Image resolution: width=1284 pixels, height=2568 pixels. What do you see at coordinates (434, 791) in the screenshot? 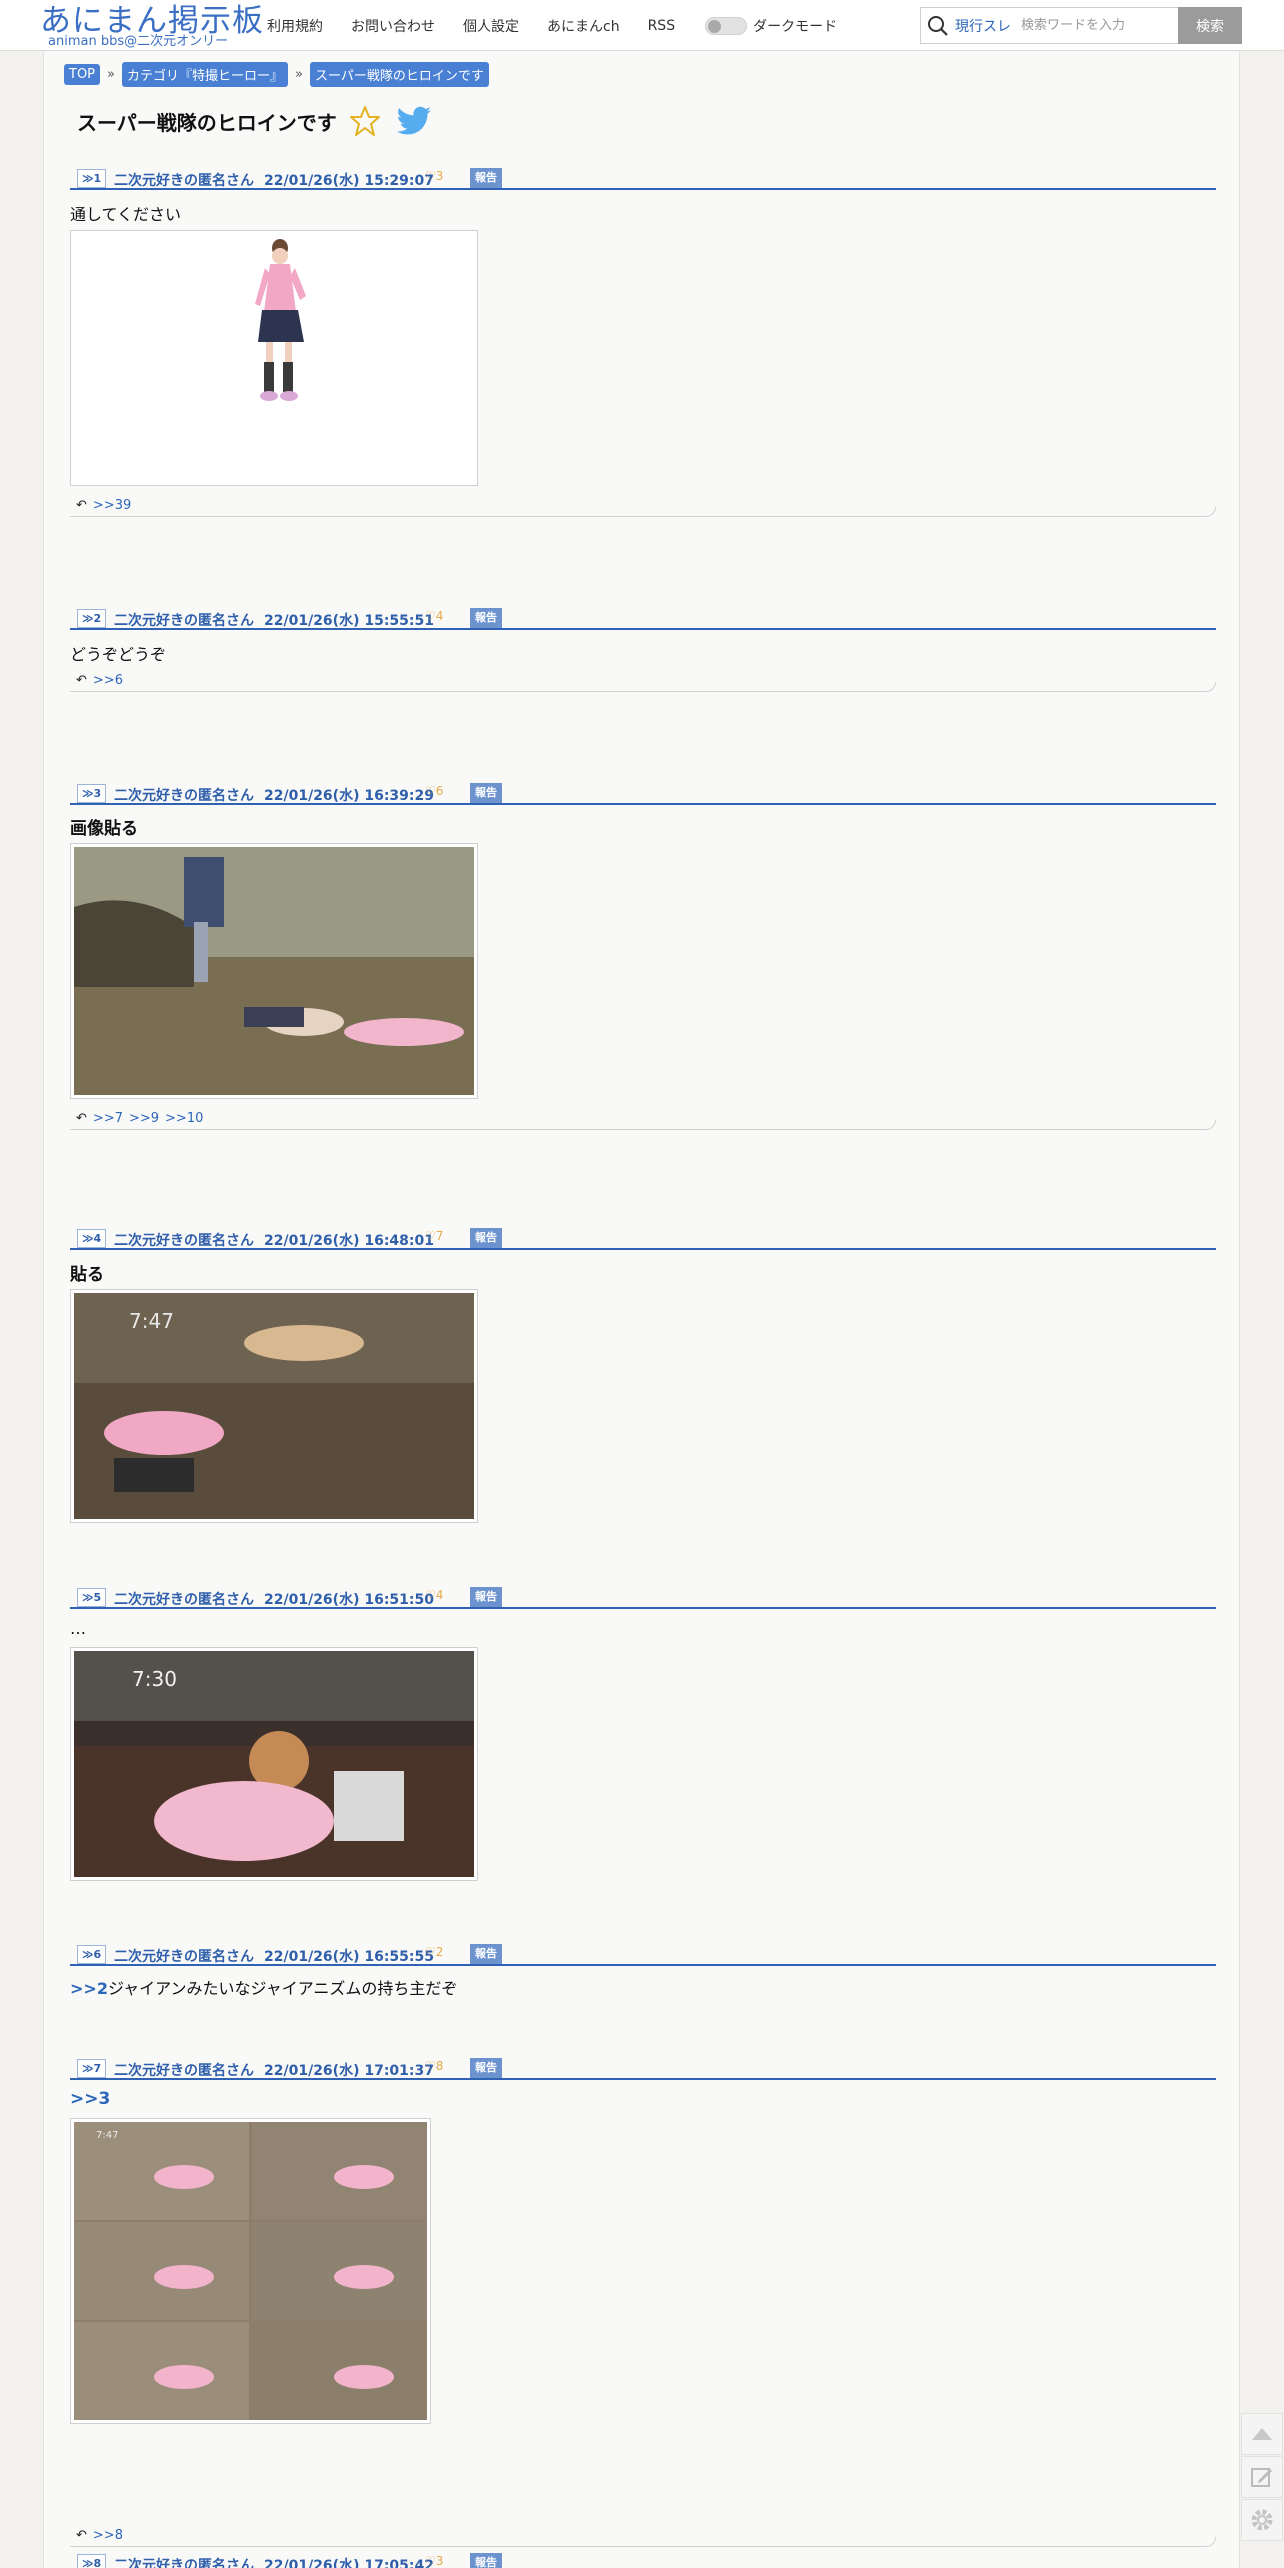
I see `like-button: ♡ 6` at bounding box center [434, 791].